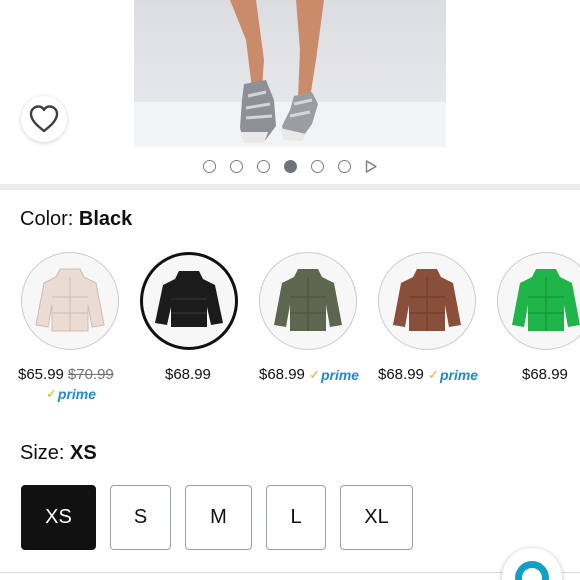 The width and height of the screenshot is (580, 580). I want to click on puffer-jacket-cream-image, so click(70, 300).